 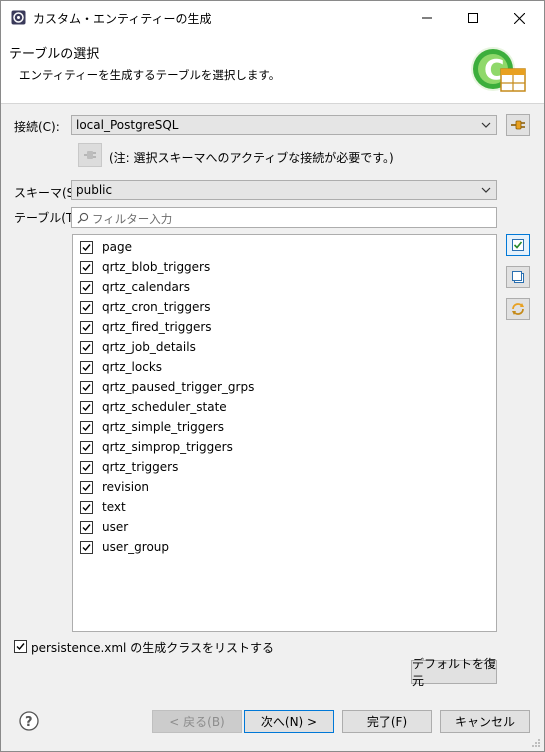 What do you see at coordinates (485, 721) in the screenshot?
I see `cancel-button: キャンセル` at bounding box center [485, 721].